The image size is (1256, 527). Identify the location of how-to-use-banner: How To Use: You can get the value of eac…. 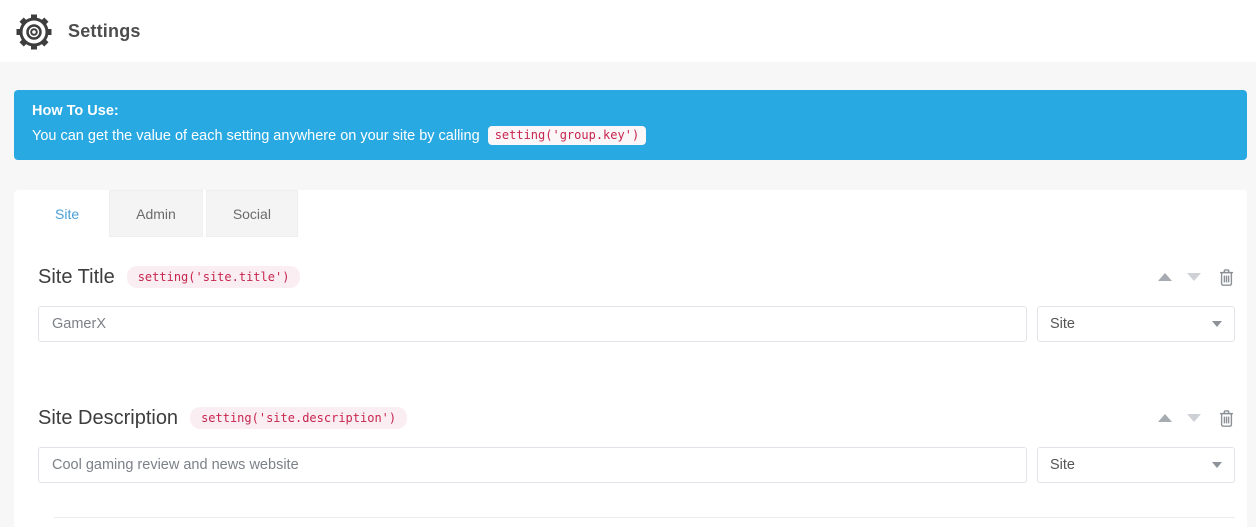
(630, 125).